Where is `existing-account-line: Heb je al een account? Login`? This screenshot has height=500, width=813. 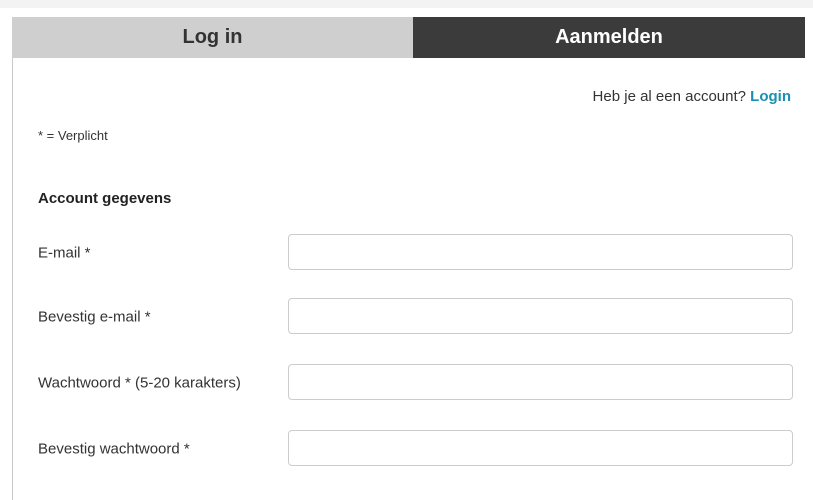 existing-account-line: Heb je al een account? Login is located at coordinates (692, 96).